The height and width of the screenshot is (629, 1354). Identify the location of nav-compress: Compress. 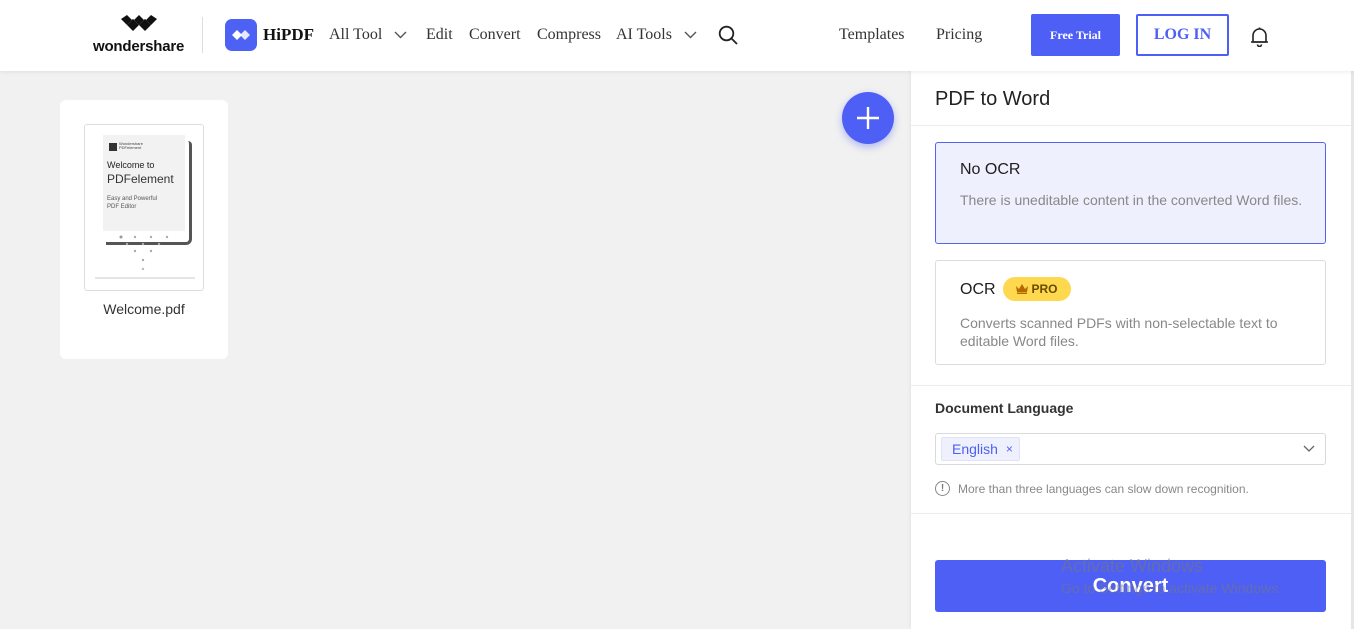
(569, 35).